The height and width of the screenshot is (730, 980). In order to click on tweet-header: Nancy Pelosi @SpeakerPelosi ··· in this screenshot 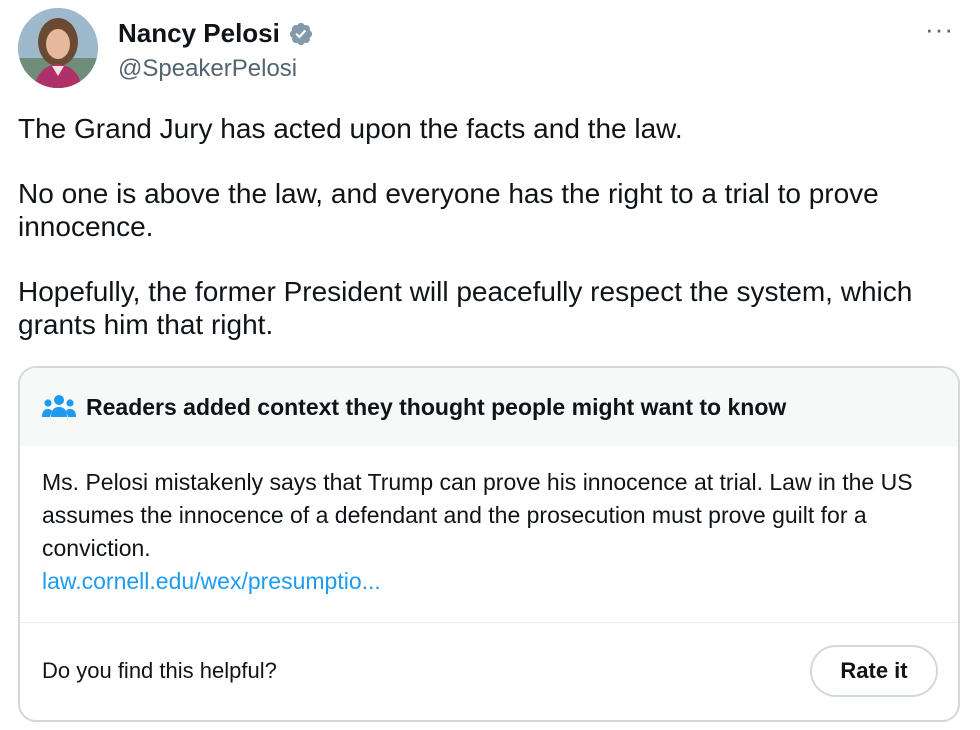, I will do `click(490, 50)`.